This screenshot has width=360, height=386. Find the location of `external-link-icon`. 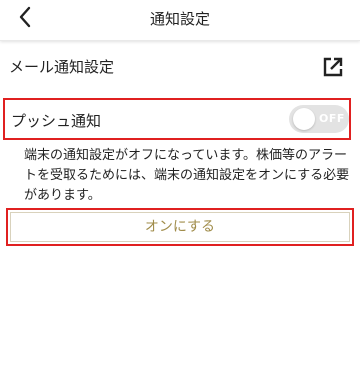

external-link-icon is located at coordinates (333, 67).